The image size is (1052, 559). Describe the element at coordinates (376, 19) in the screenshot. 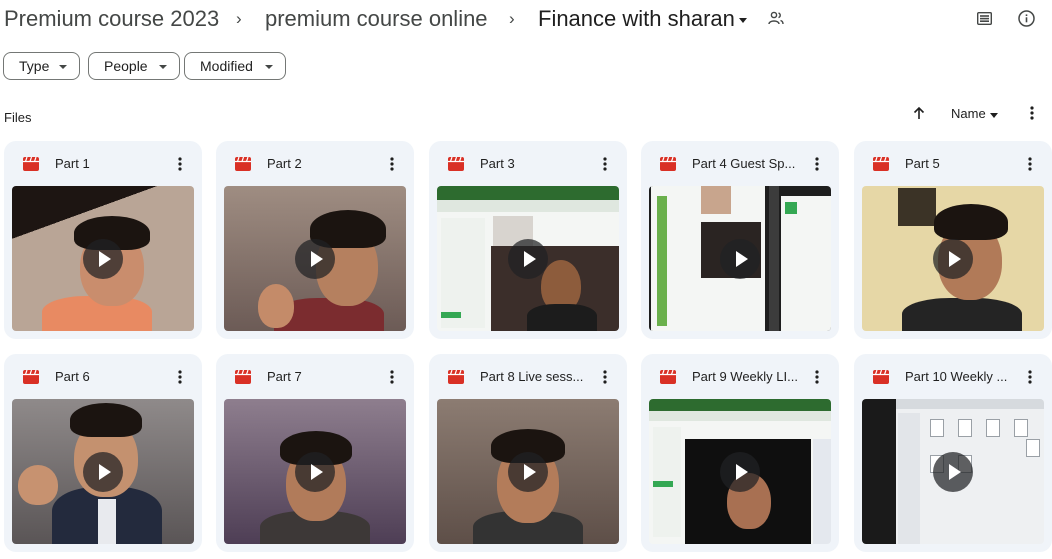

I see `breadcrumb-item-2: premium course online` at that location.